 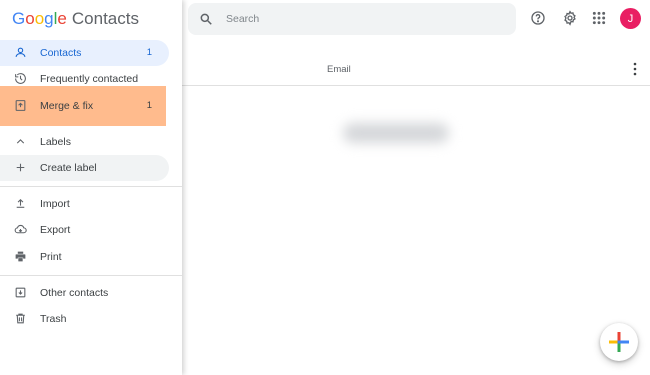 I want to click on google-wordmark: Google, so click(x=39, y=18).